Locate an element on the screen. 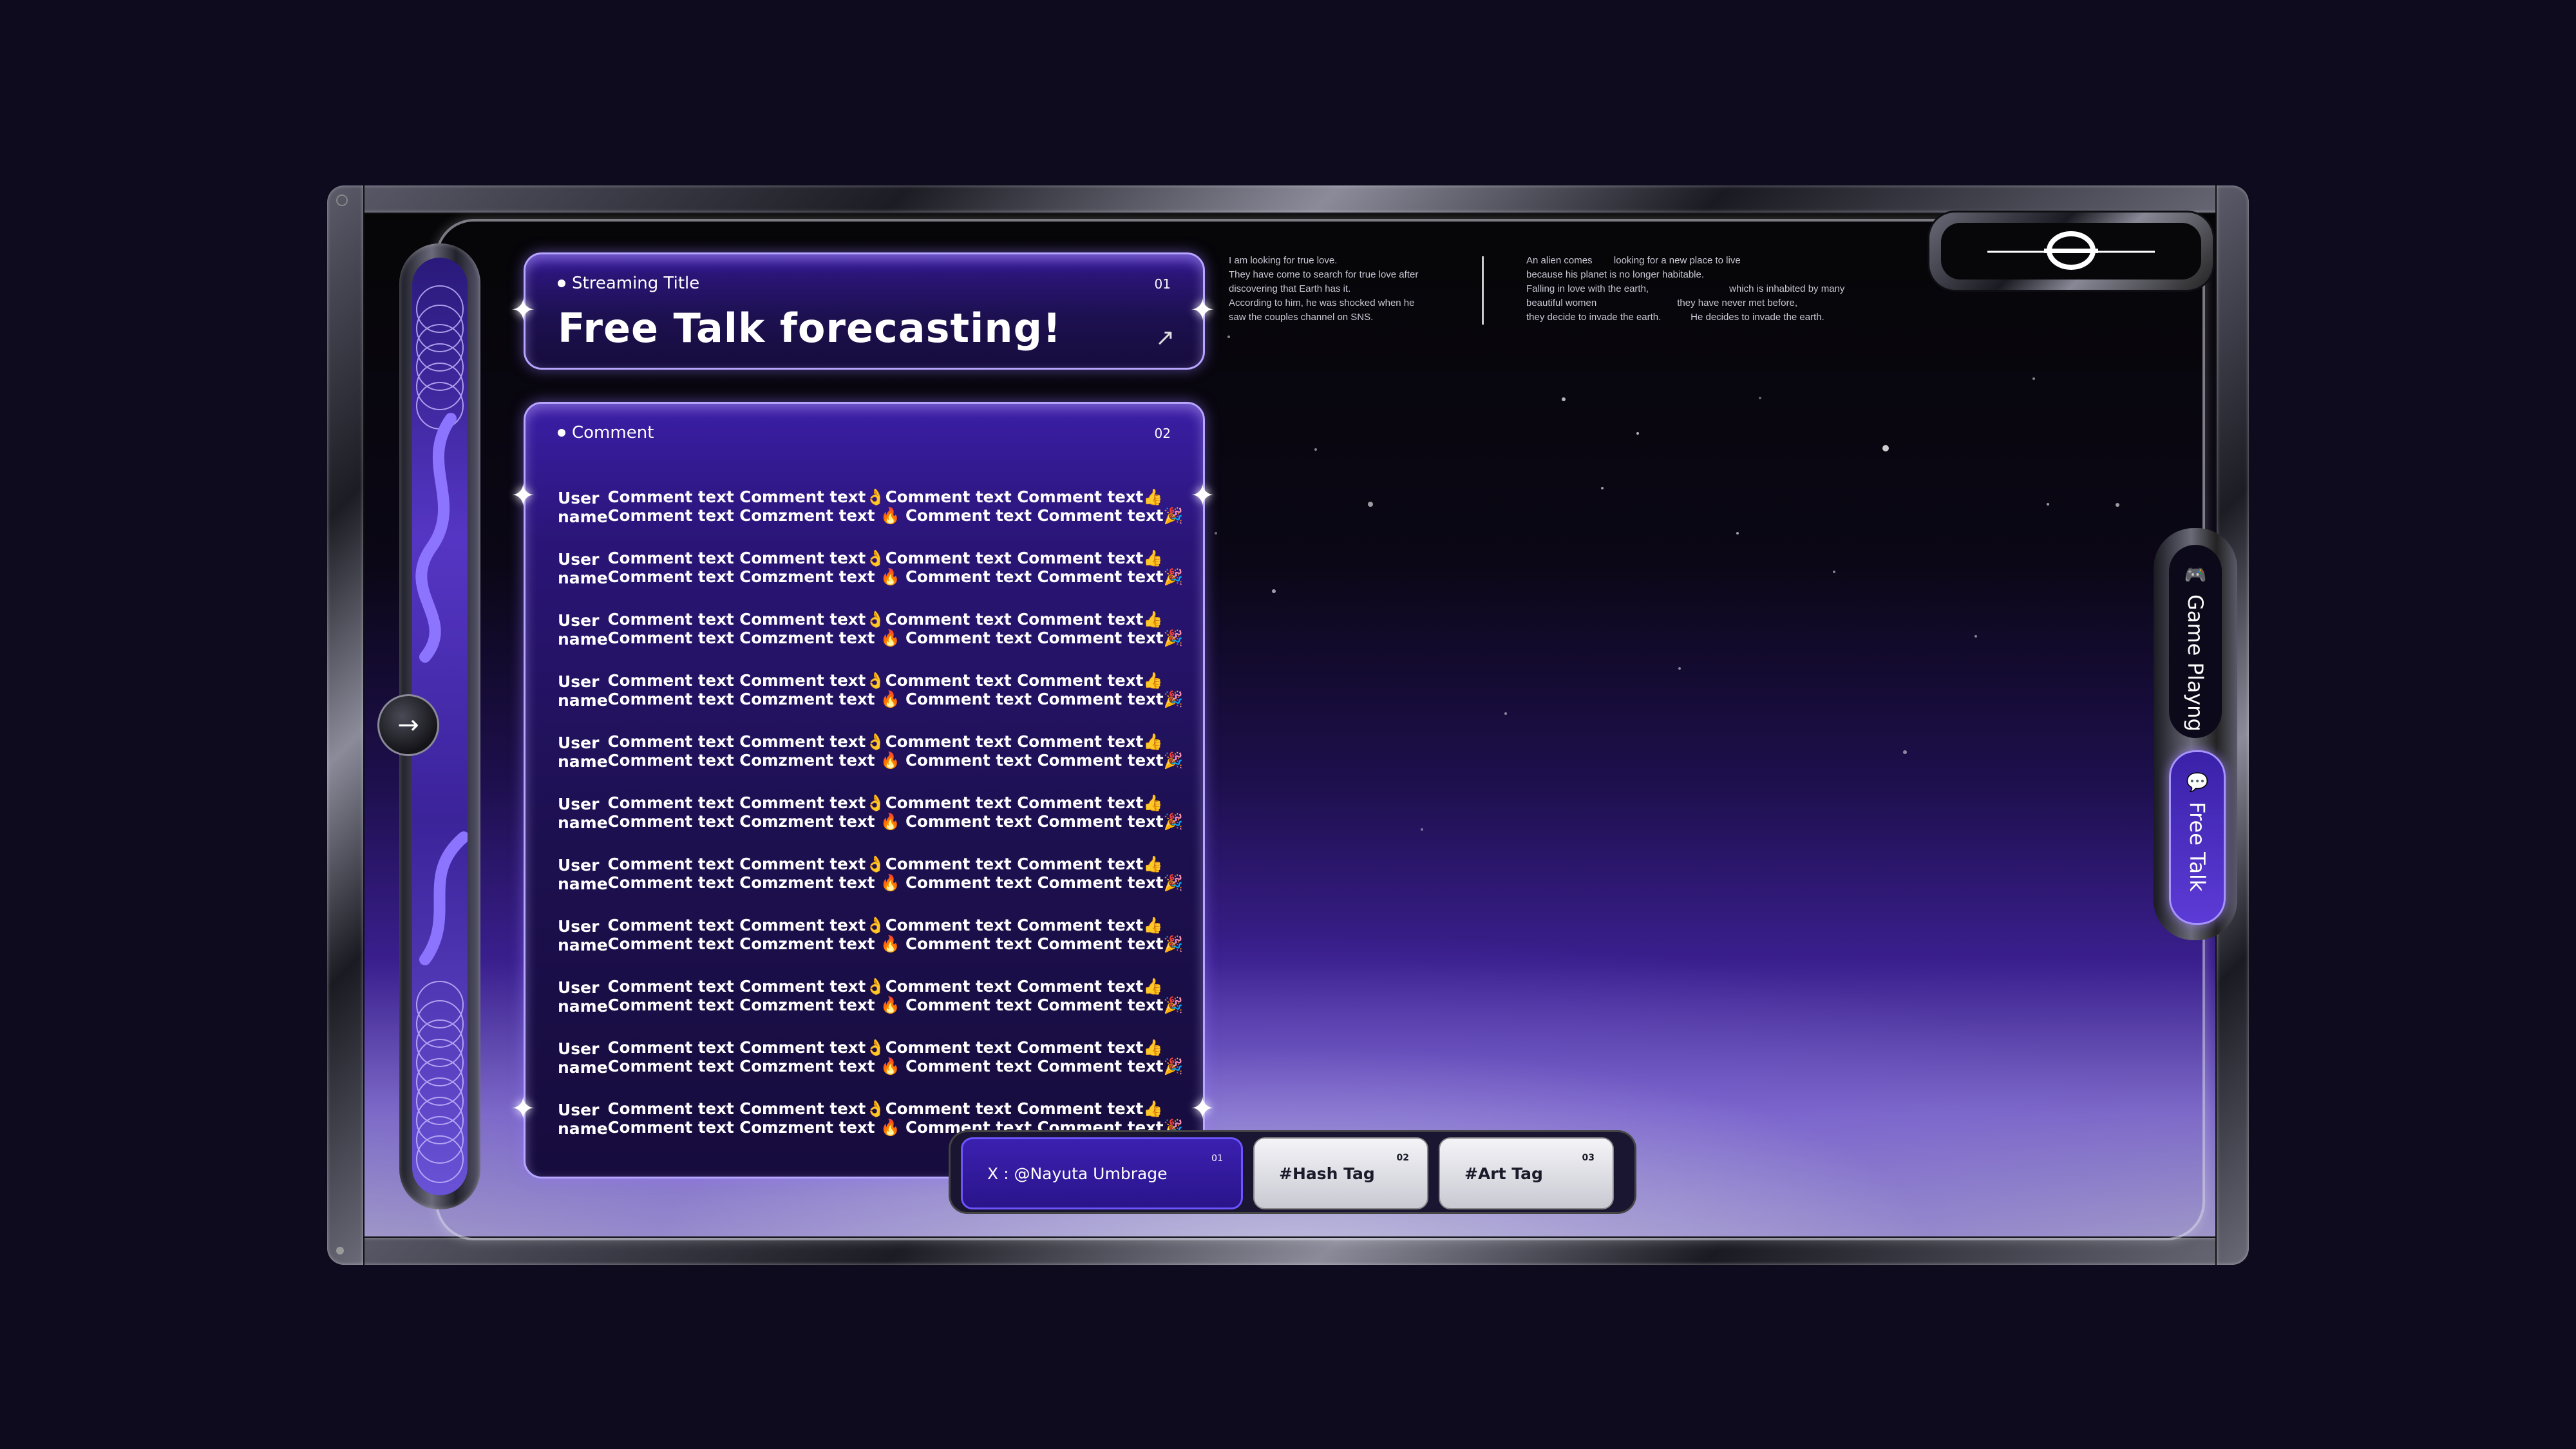 The image size is (2576, 1449). tab-game-playing: 🎮 Game Playng is located at coordinates (2196, 641).